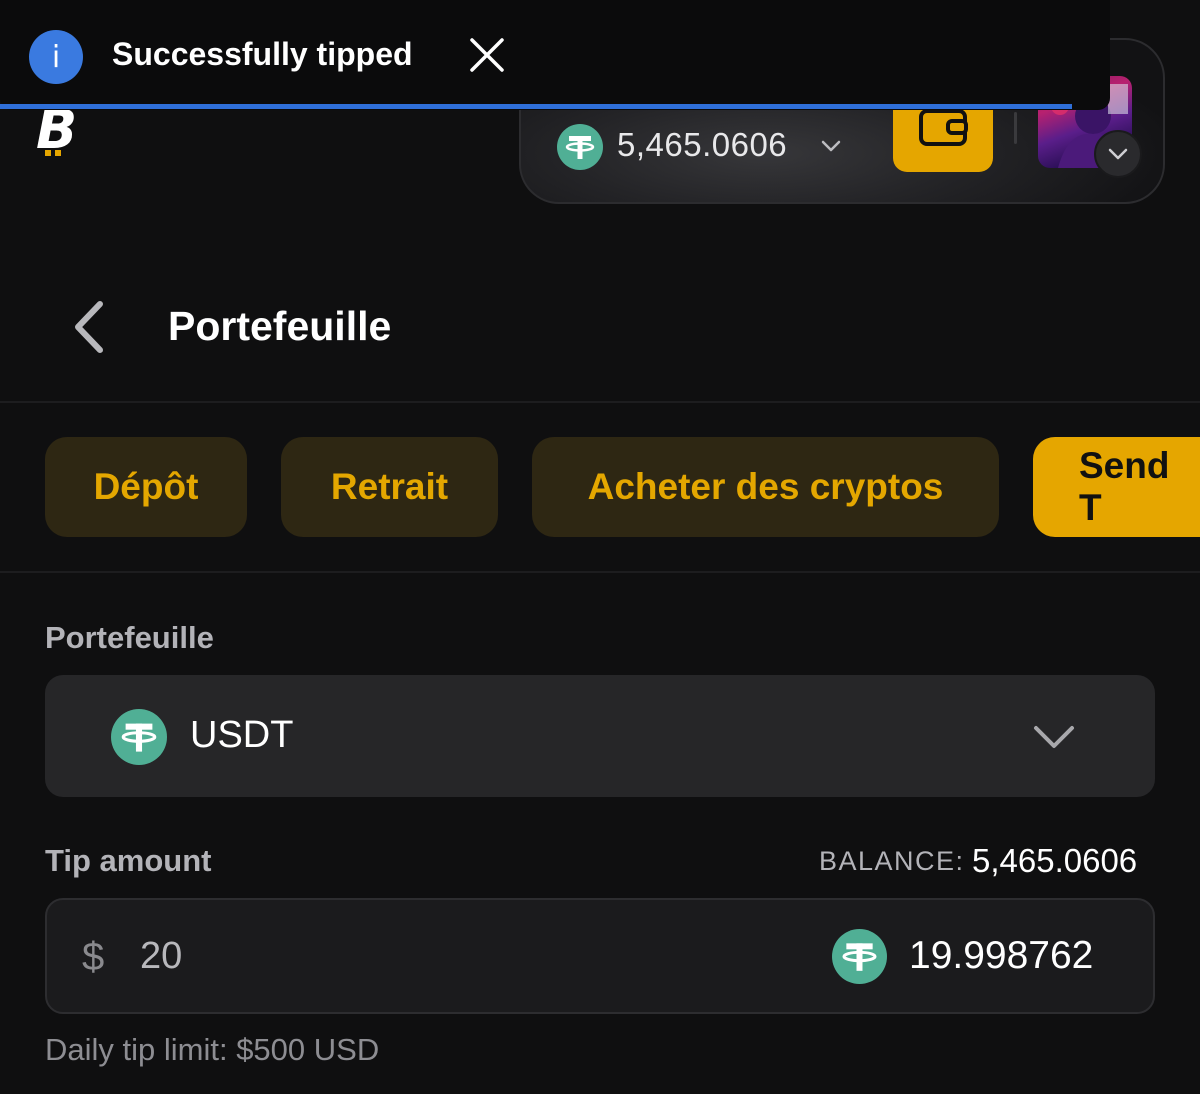 Image resolution: width=1200 pixels, height=1094 pixels. I want to click on tab-send-tip: Send T, so click(1116, 487).